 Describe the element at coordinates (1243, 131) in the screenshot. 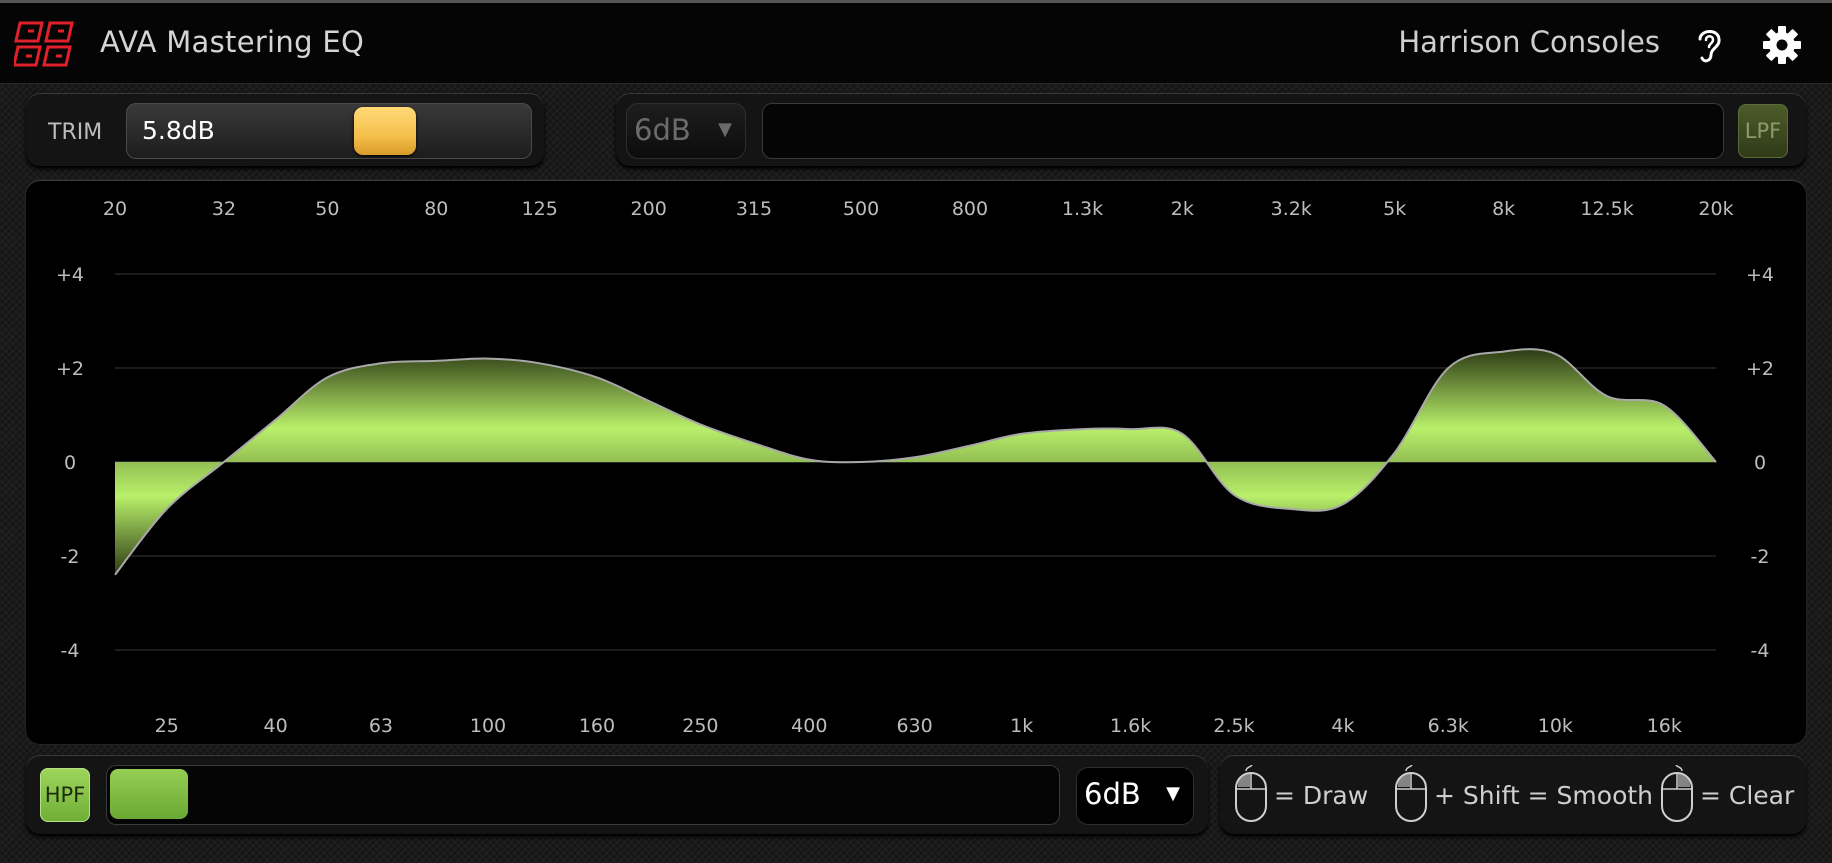

I see `lpf-slider` at that location.